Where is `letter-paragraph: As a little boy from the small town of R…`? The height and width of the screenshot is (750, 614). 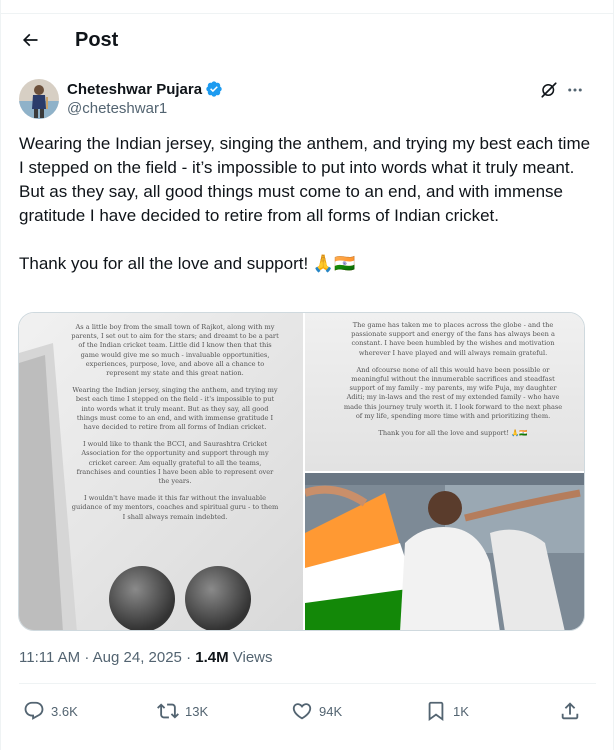
letter-paragraph: As a little boy from the small town of R… is located at coordinates (175, 350).